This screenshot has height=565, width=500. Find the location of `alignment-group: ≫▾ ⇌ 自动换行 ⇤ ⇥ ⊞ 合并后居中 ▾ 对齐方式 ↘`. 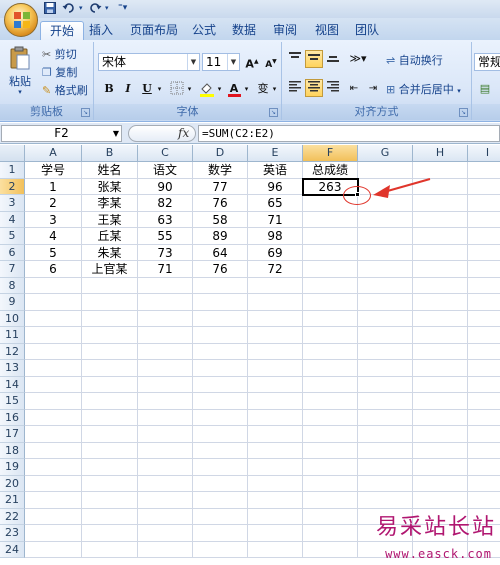

alignment-group: ≫▾ ⇌ 自动换行 ⇤ ⇥ ⊞ 合并后居中 ▾ 对齐方式 ↘ is located at coordinates (377, 81).